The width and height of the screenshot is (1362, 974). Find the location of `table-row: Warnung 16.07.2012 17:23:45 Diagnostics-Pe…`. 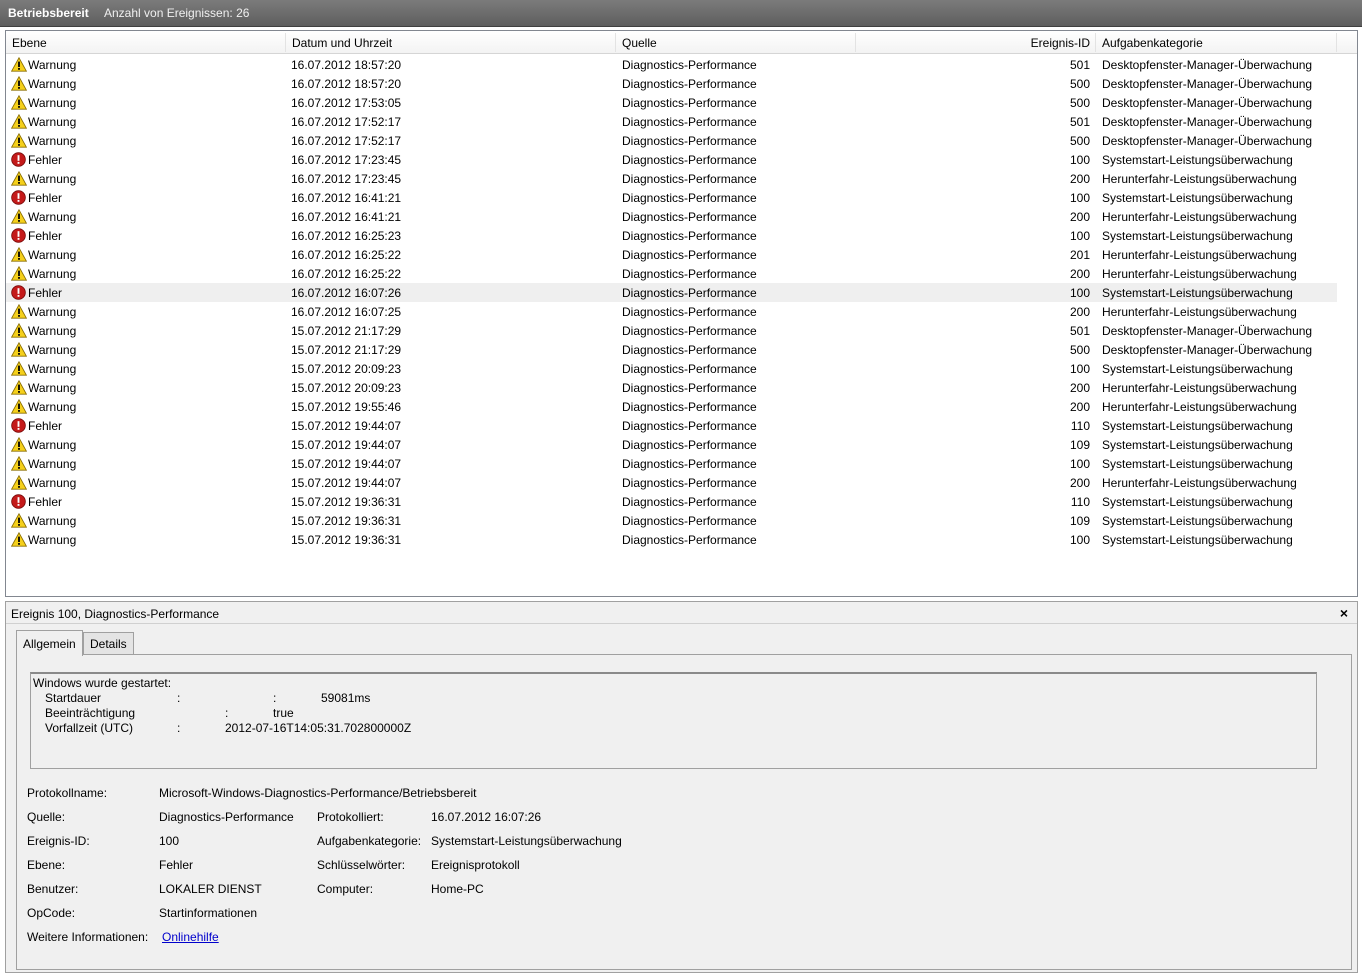

table-row: Warnung 16.07.2012 17:23:45 Diagnostics-Pe… is located at coordinates (671, 178).